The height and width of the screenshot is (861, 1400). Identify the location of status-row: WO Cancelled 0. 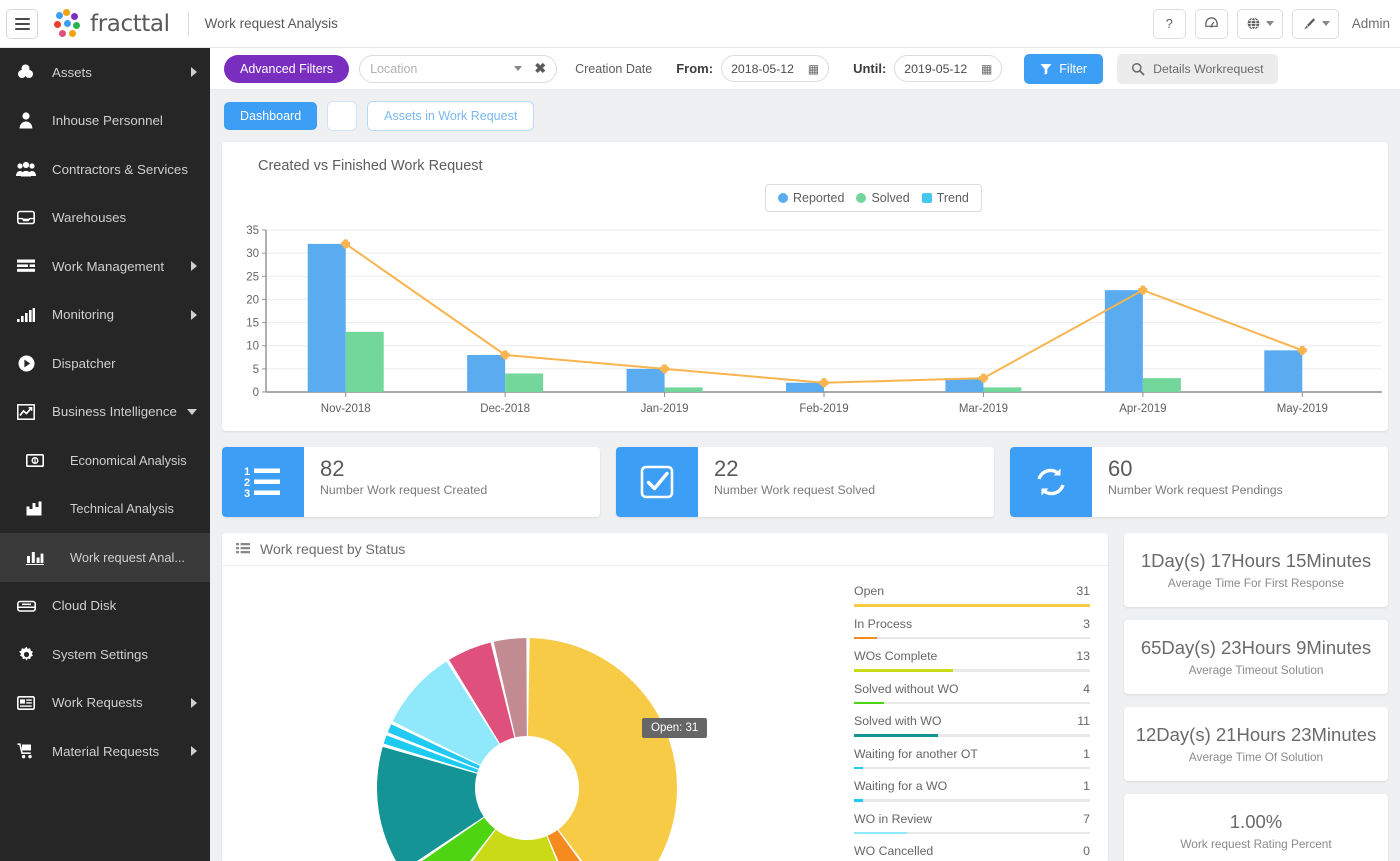
(972, 847).